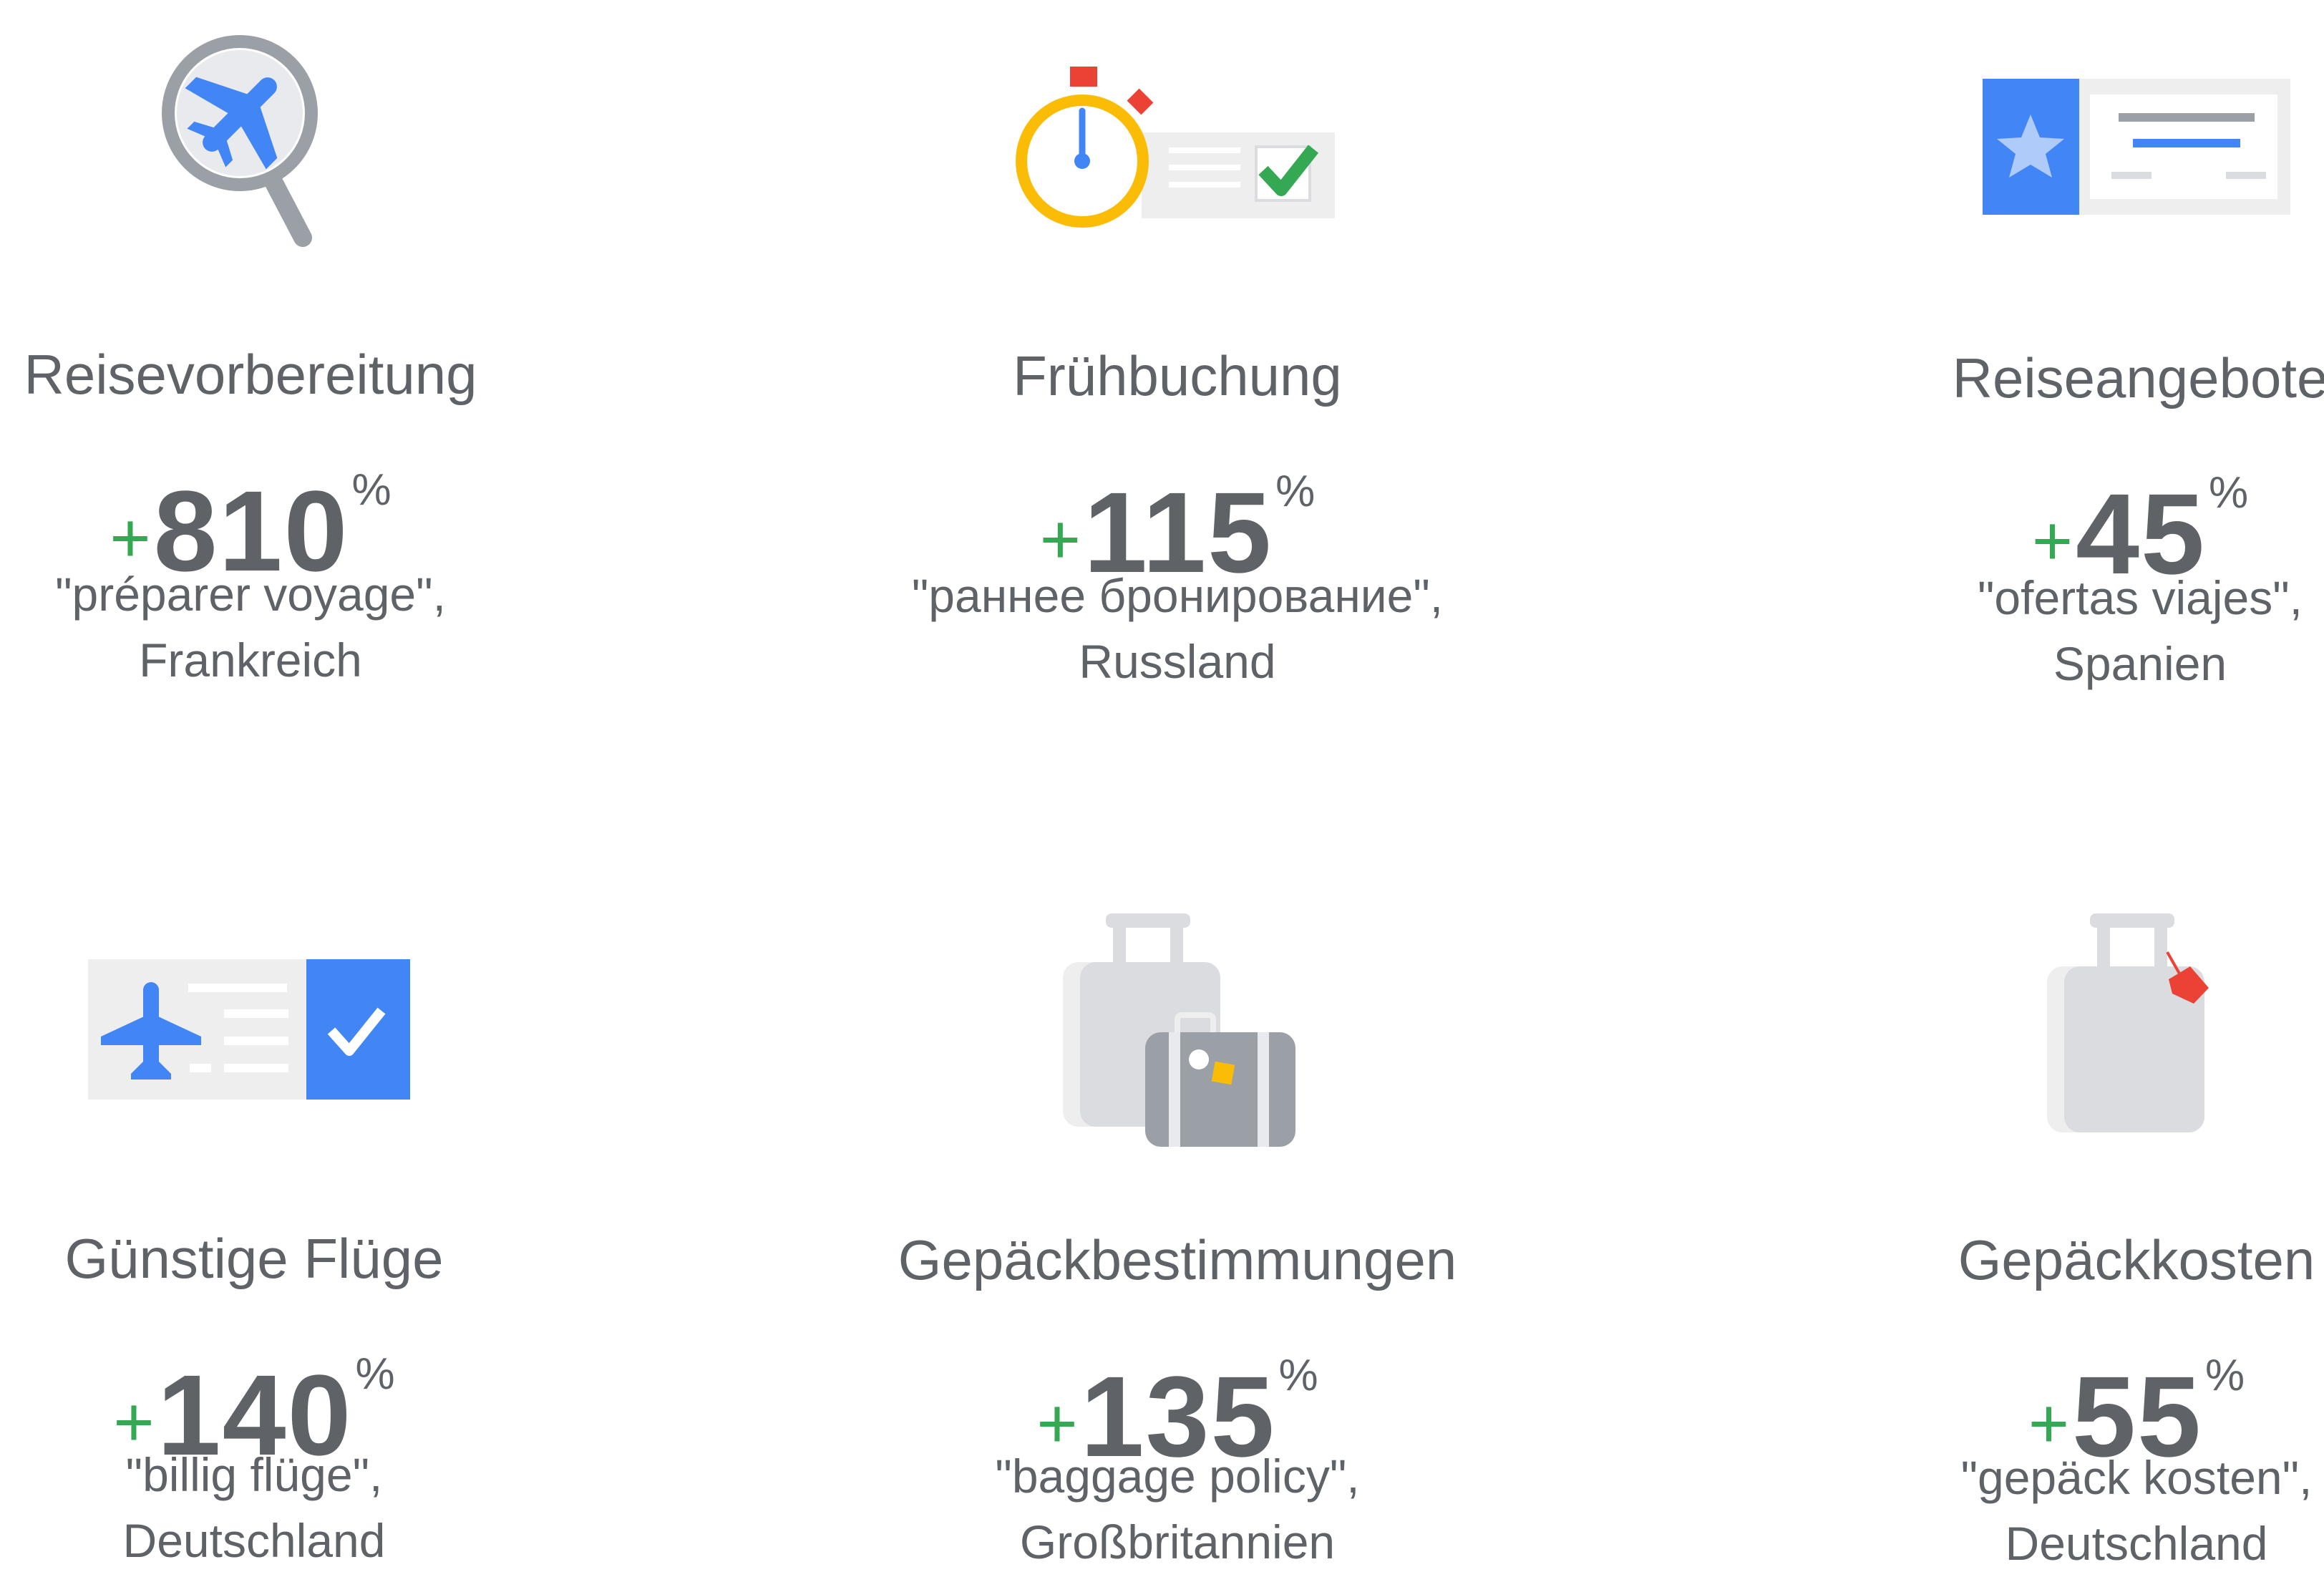 This screenshot has width=2324, height=1572. I want to click on star-ticket-icon, so click(2136, 147).